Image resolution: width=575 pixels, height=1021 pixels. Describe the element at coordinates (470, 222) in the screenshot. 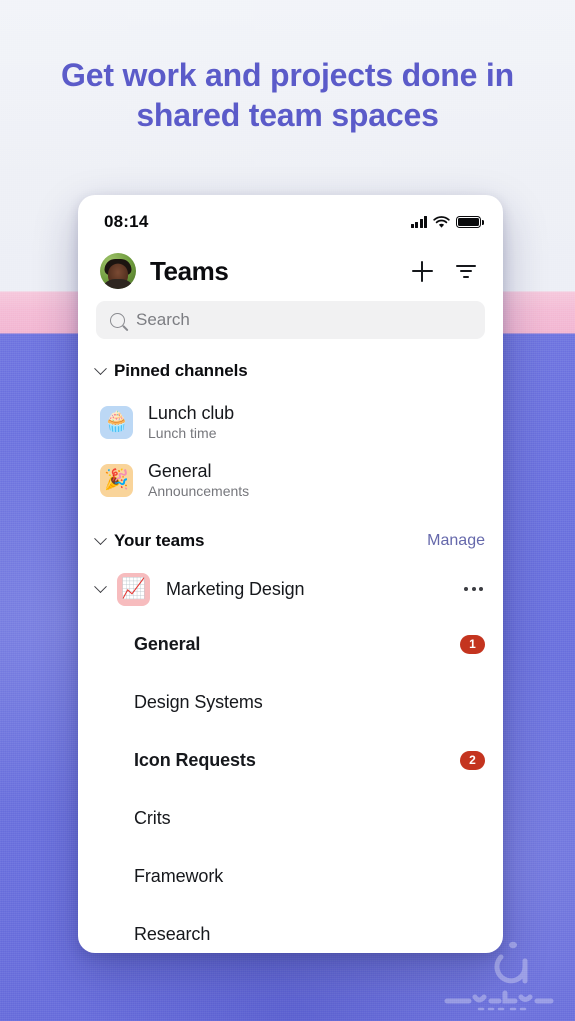

I see `battery-full-icon` at that location.